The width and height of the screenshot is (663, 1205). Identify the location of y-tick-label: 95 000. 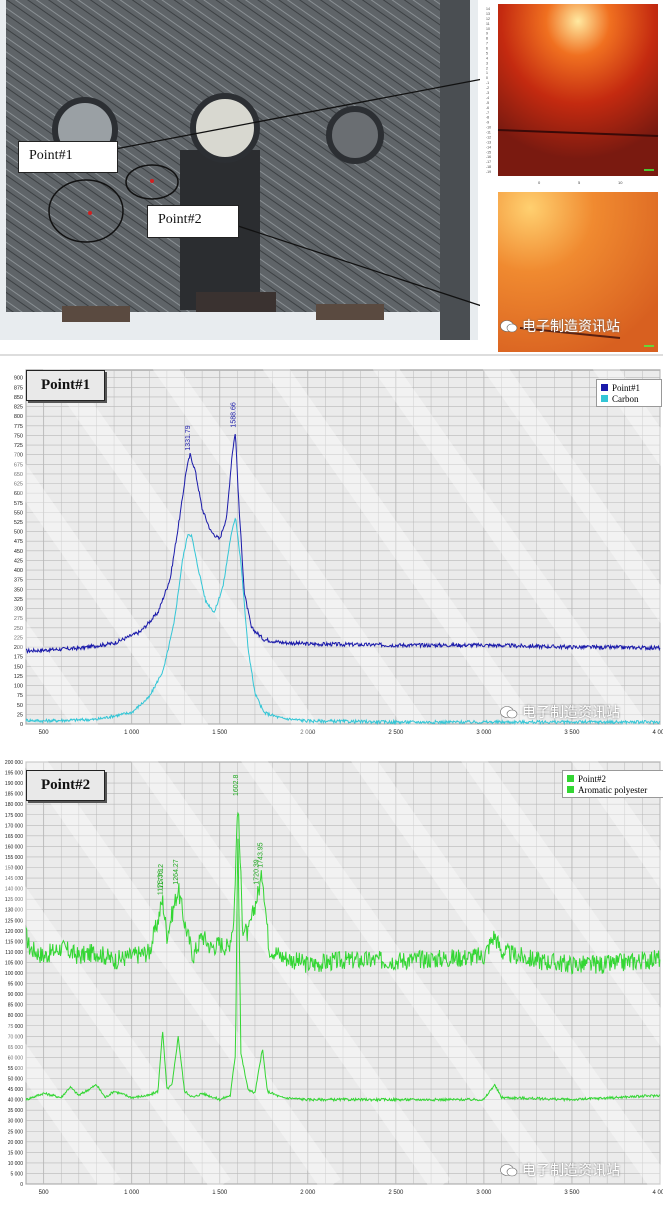
(16, 985).